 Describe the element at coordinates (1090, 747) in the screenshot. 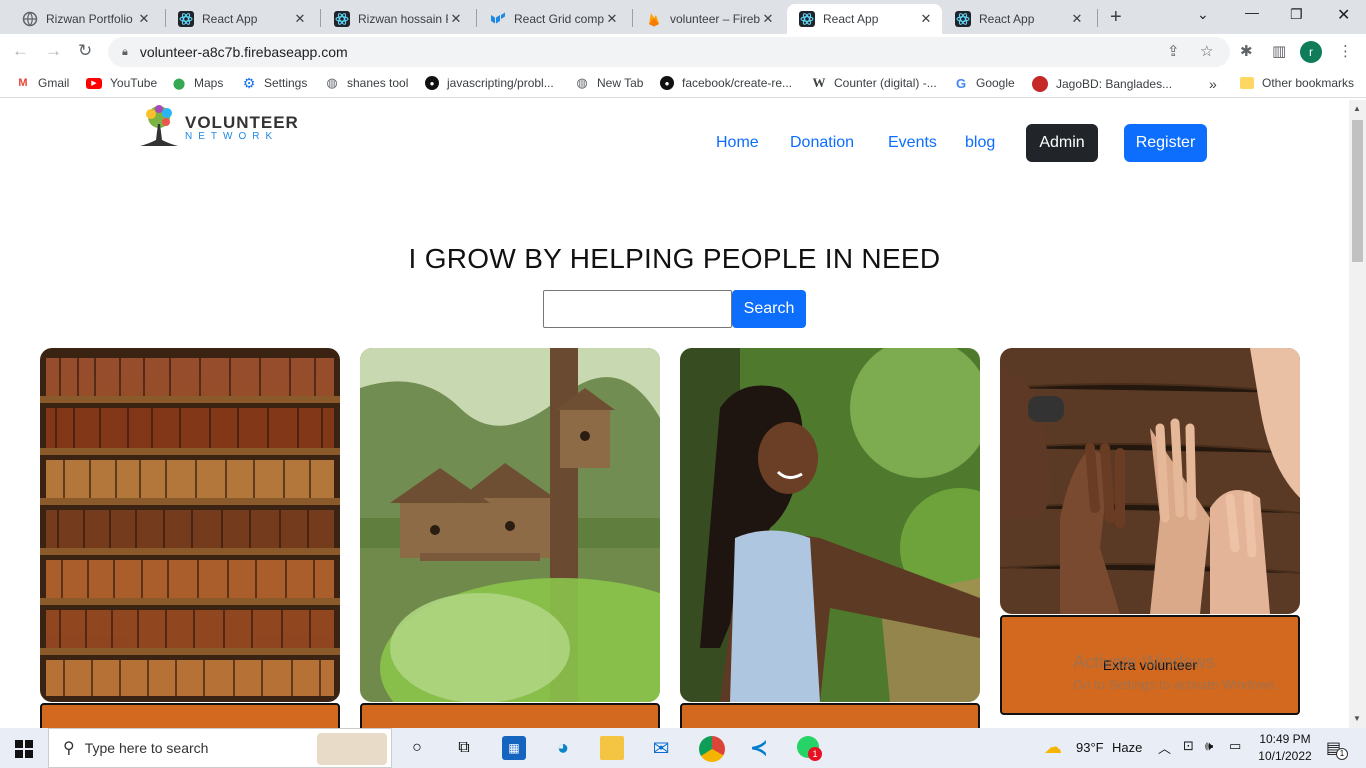

I see `weather-temperature: 93°F` at that location.